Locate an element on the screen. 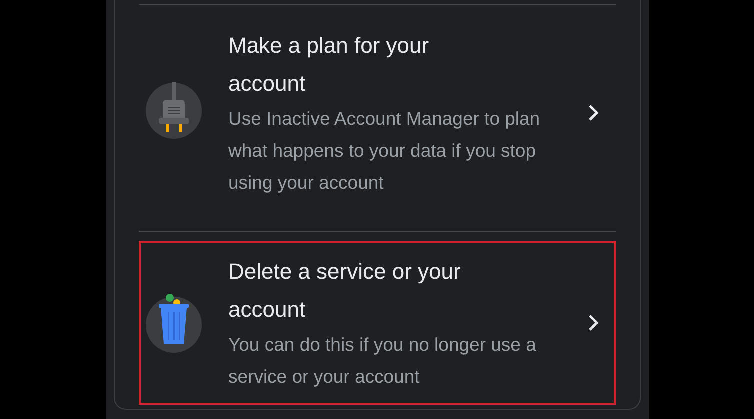 This screenshot has width=754, height=419. trash-icon is located at coordinates (173, 323).